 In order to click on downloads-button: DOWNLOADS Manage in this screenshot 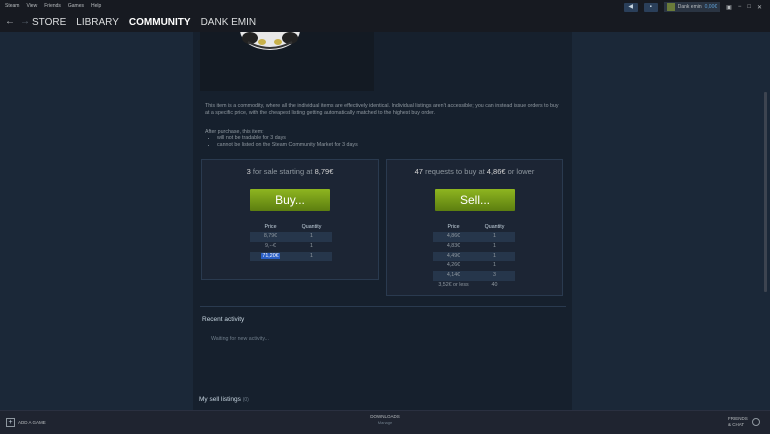, I will do `click(385, 420)`.